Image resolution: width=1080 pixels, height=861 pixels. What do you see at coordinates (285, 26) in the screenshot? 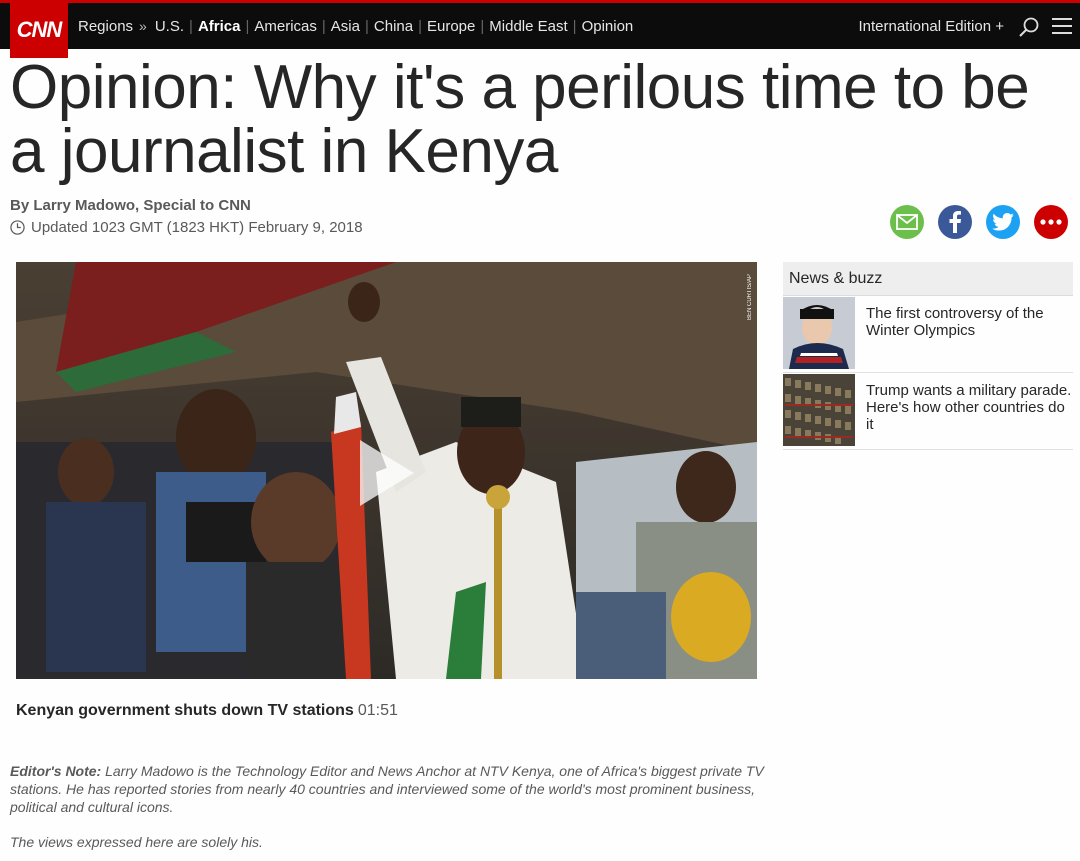
I see `nav-link-americas: Americas` at bounding box center [285, 26].